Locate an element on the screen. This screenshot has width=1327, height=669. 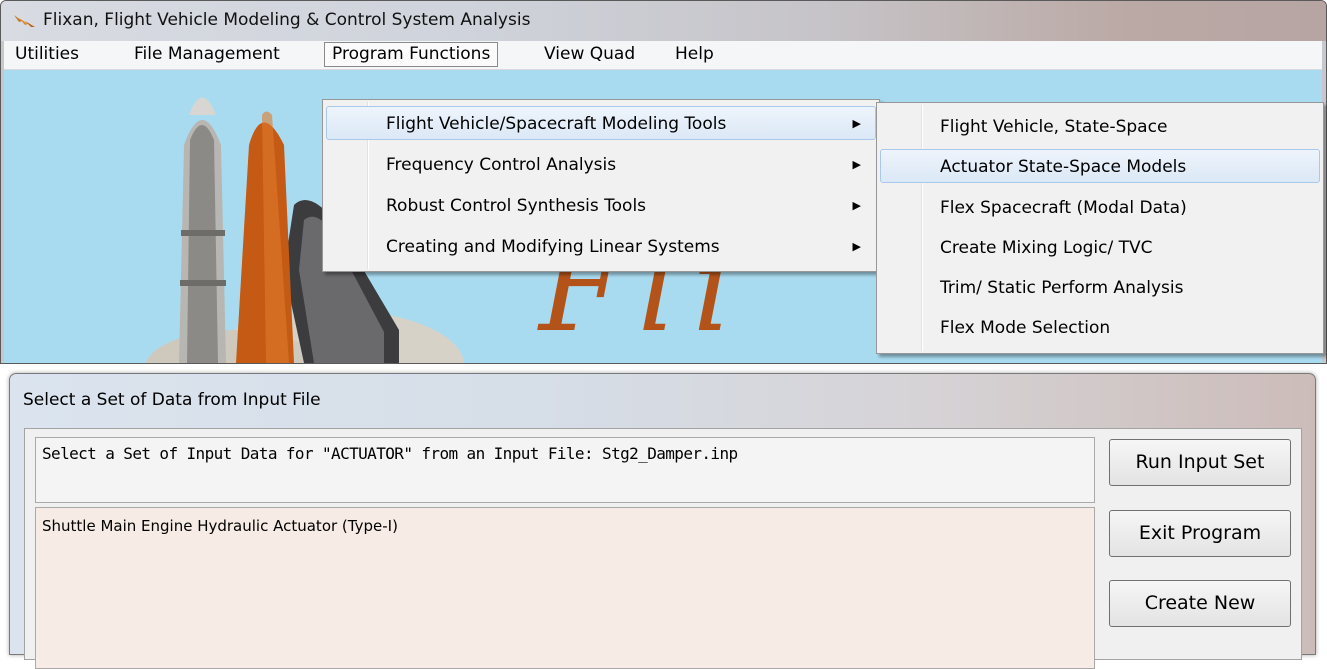
submenu-item-flex-mode-selection: Flex Mode Selection is located at coordinates (1100, 327).